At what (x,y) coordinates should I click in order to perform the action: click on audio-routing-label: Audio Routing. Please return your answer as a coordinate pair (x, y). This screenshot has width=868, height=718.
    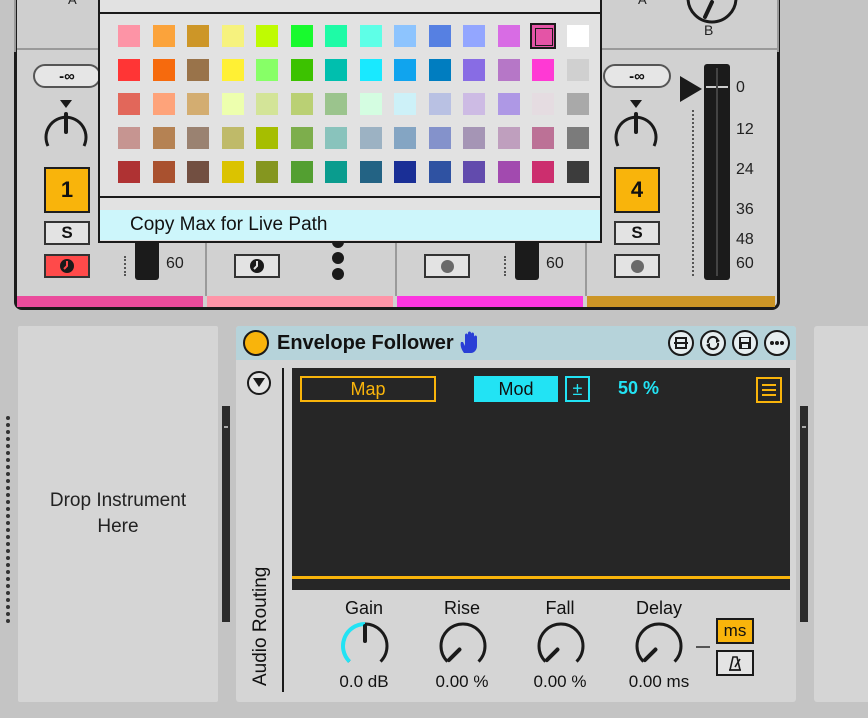
    Looking at the image, I should click on (261, 626).